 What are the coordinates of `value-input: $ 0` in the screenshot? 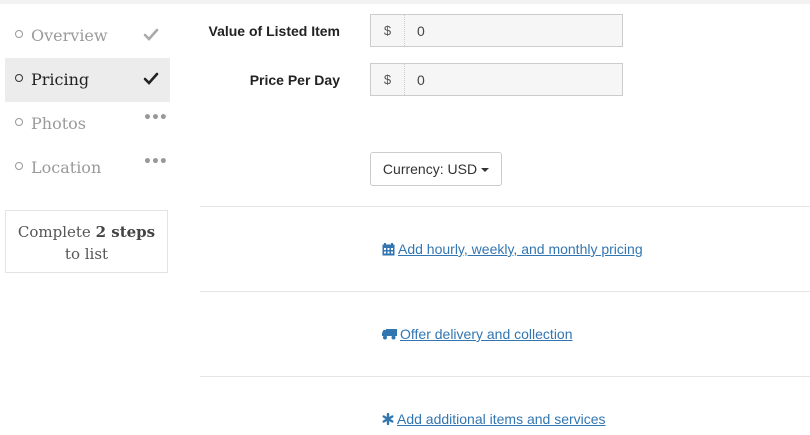 It's located at (496, 30).